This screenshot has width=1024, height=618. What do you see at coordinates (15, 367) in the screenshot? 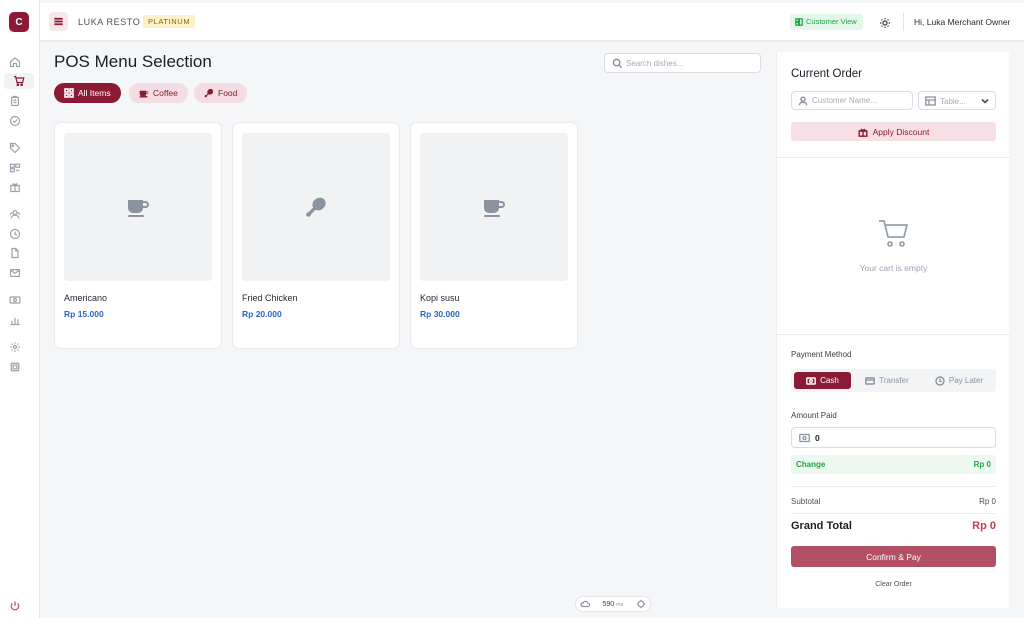
I see `chip-icon` at bounding box center [15, 367].